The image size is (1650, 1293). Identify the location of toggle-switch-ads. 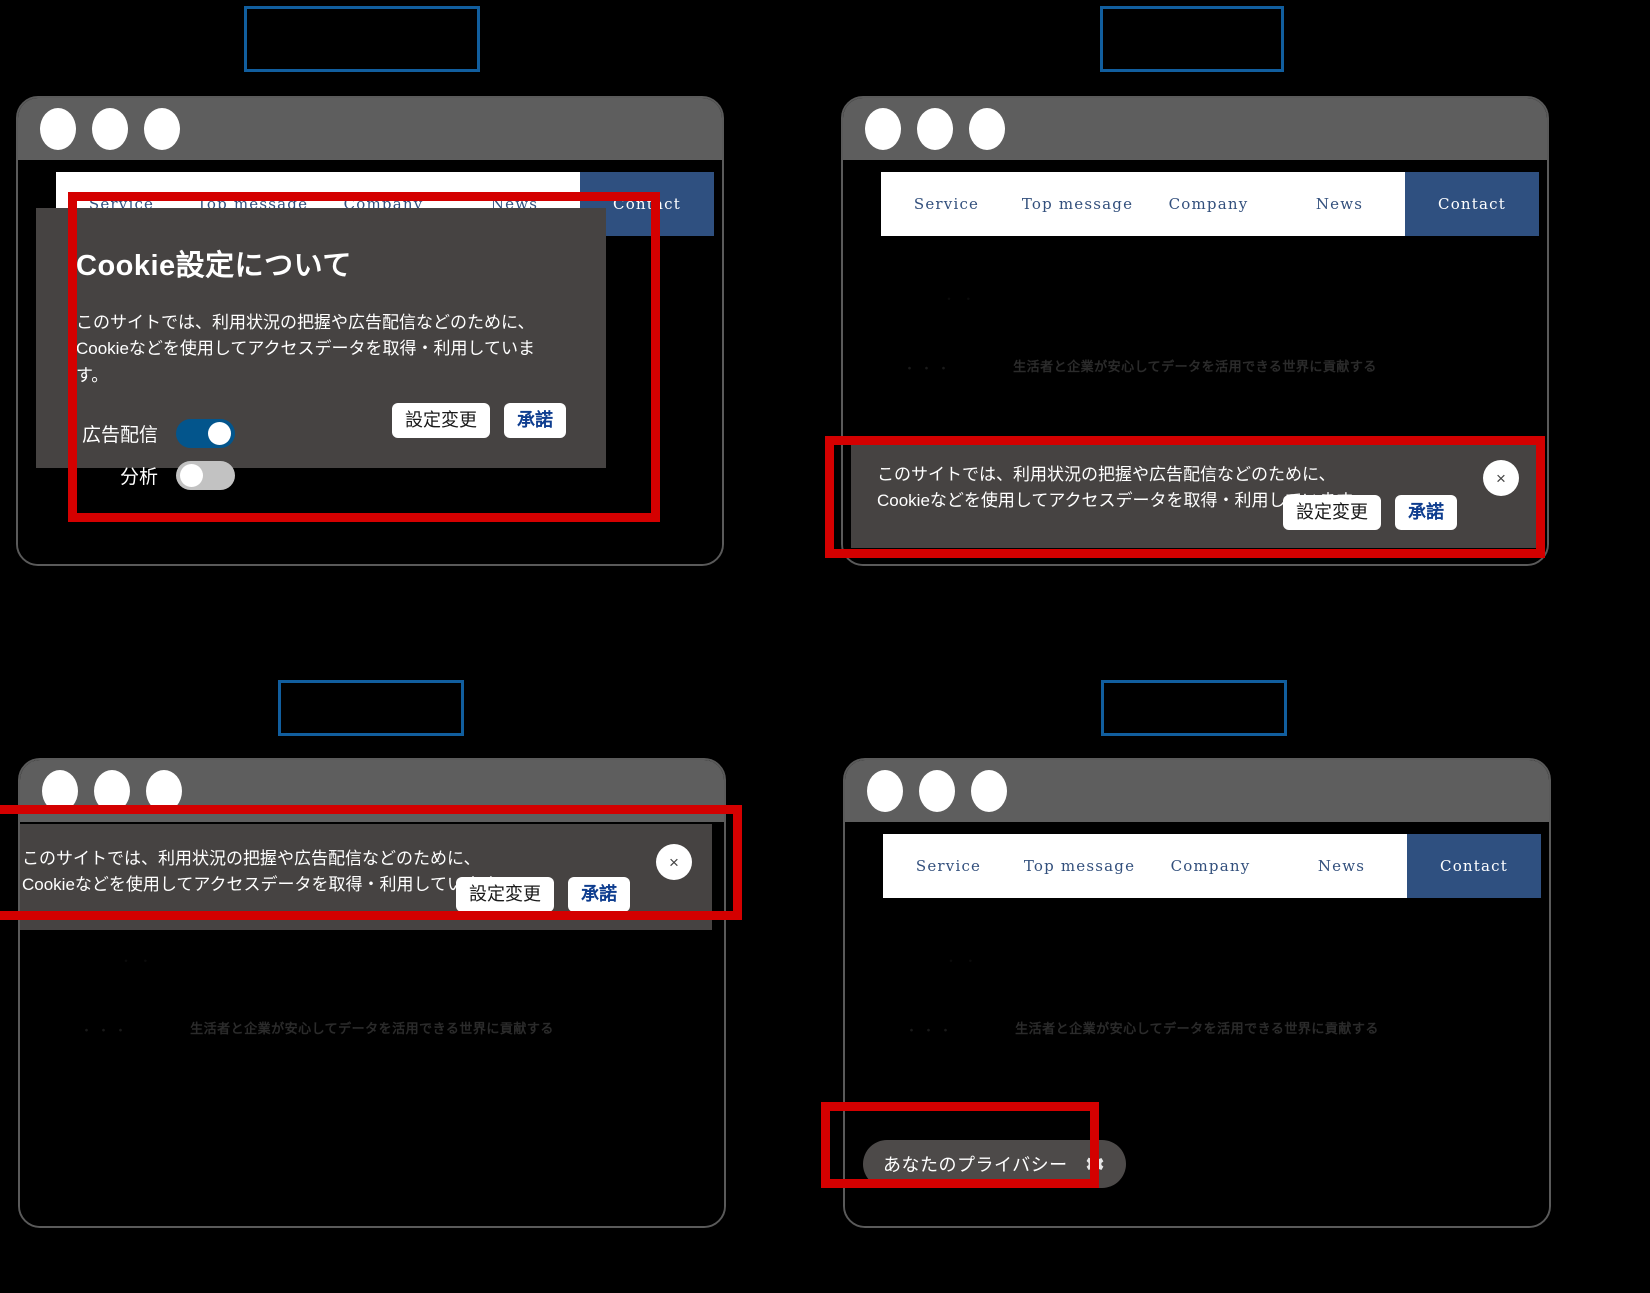
(205, 434).